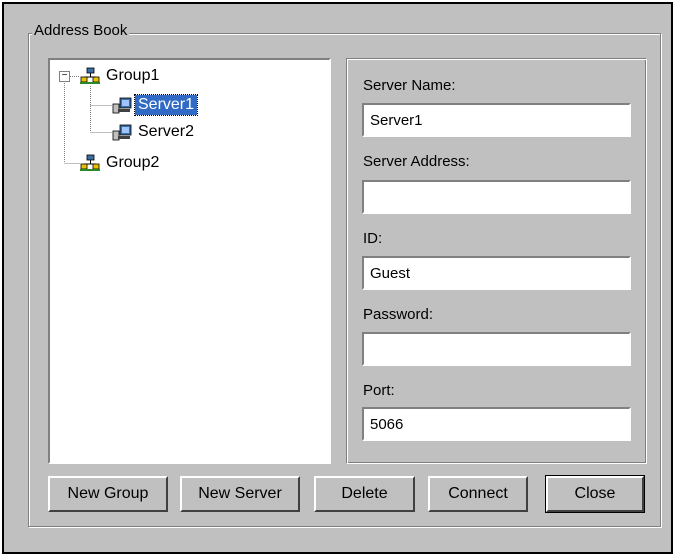  Describe the element at coordinates (81, 30) in the screenshot. I see `groupbox-title: Address Book` at that location.